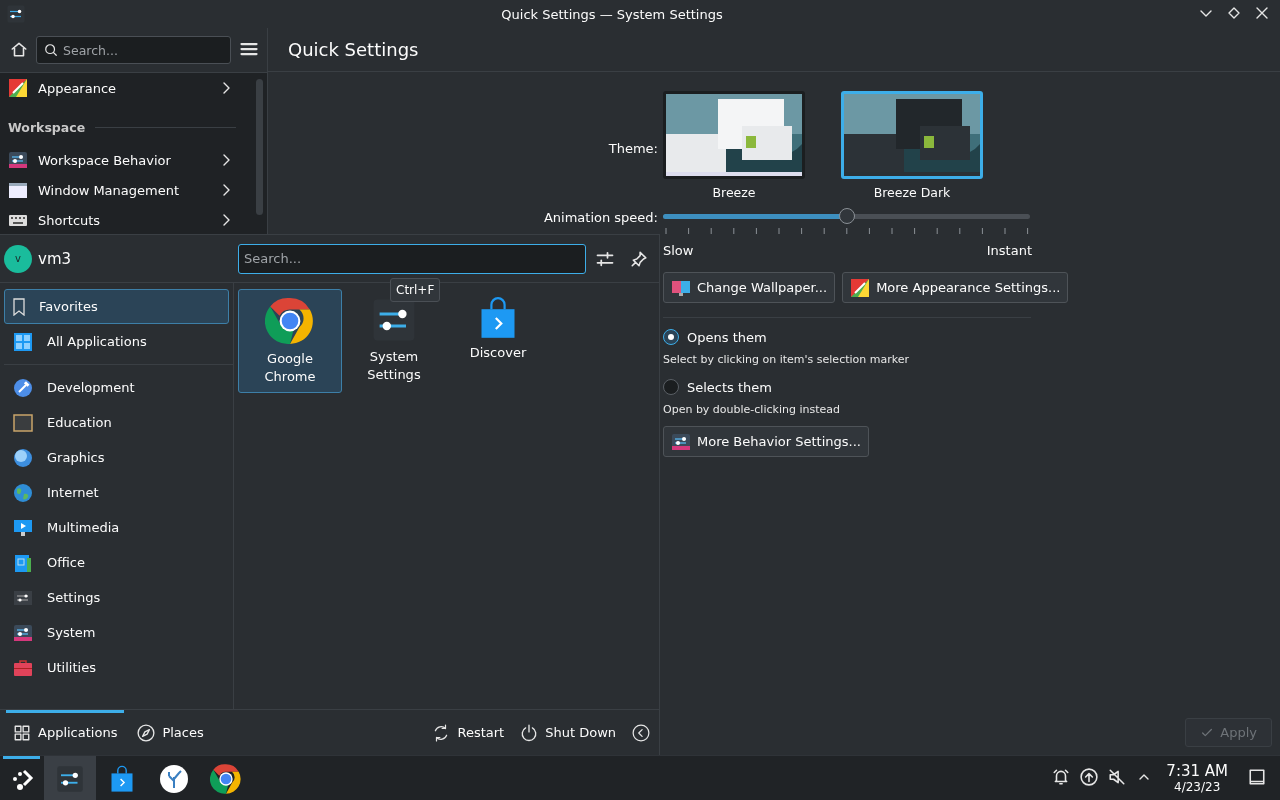 Image resolution: width=1280 pixels, height=800 pixels. Describe the element at coordinates (678, 250) in the screenshot. I see `slider-min-label: Slow` at that location.